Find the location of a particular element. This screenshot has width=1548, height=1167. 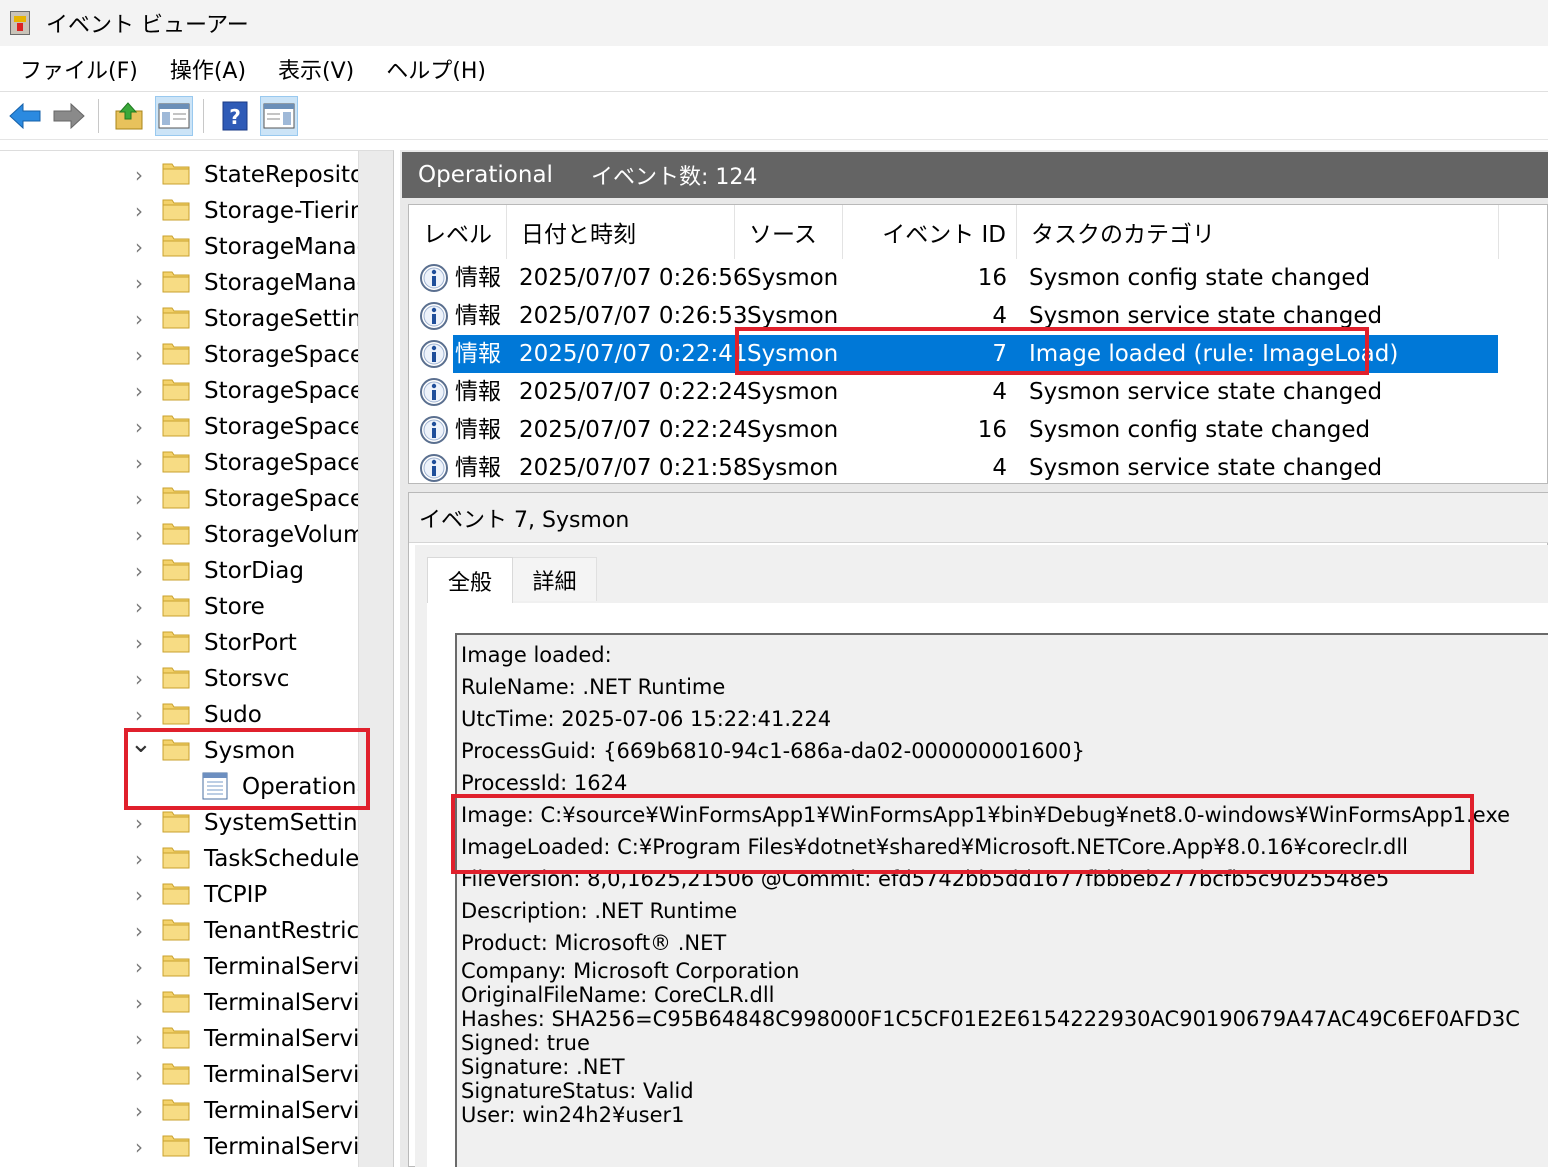

tab-details: 詳細 is located at coordinates (555, 579).